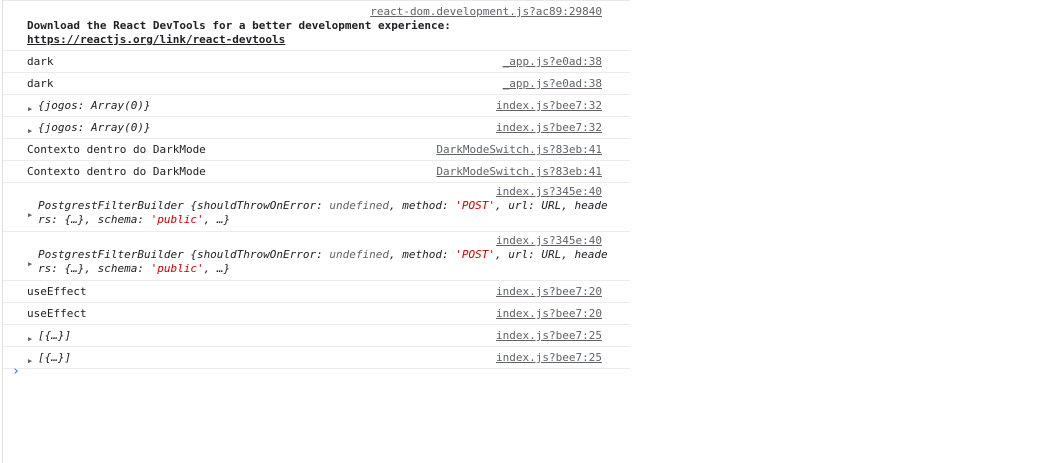  What do you see at coordinates (156, 39) in the screenshot?
I see `devtools-link: https://reactjs.org/link/react-devtools` at bounding box center [156, 39].